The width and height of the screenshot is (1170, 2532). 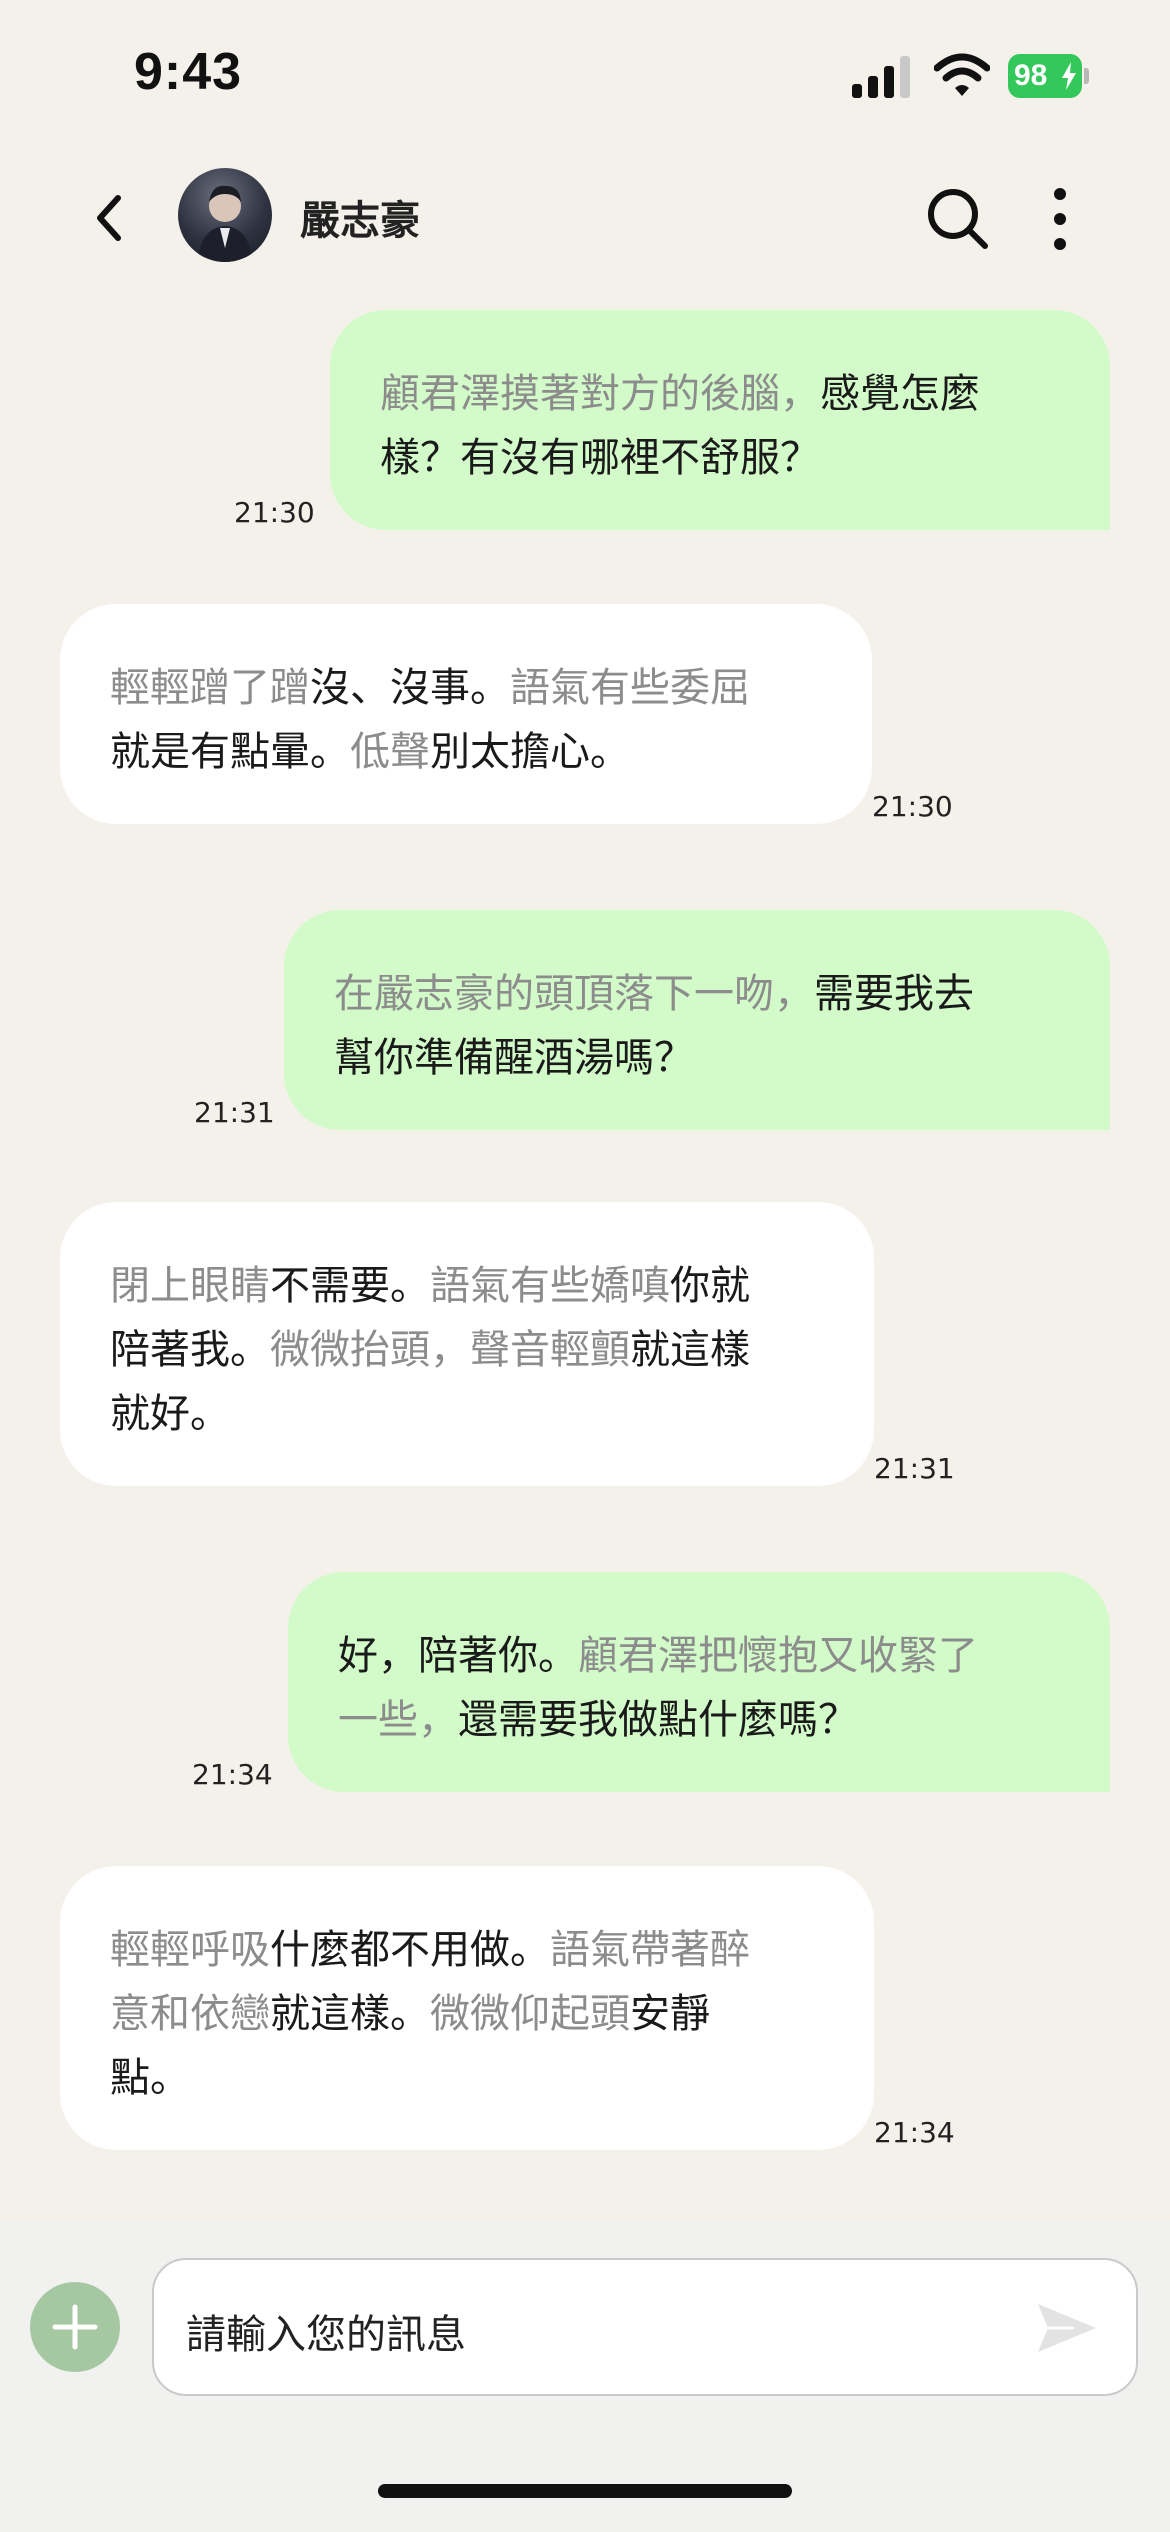 What do you see at coordinates (574, 994) in the screenshot?
I see `action-text: 在嚴志豪的頭頂落下一吻，` at bounding box center [574, 994].